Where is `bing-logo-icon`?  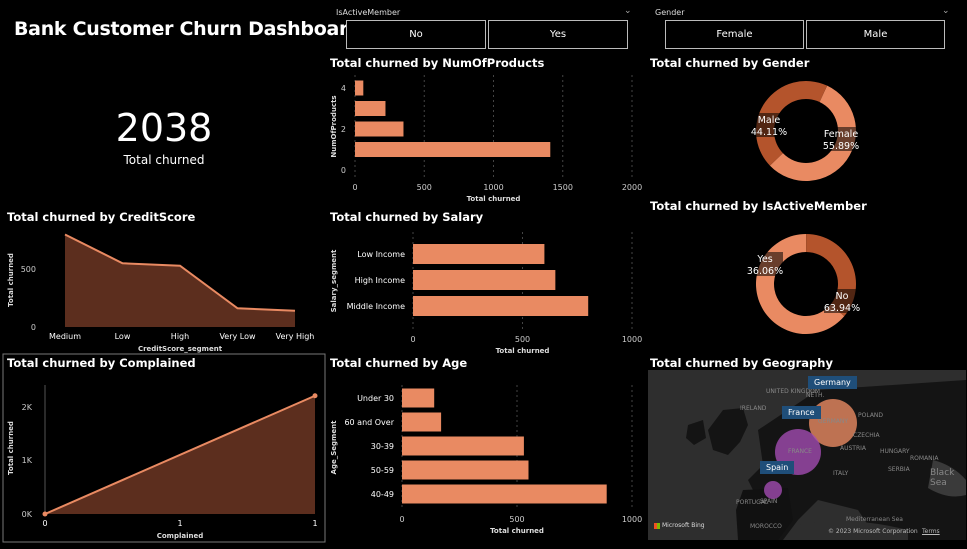
bing-logo-icon is located at coordinates (657, 525).